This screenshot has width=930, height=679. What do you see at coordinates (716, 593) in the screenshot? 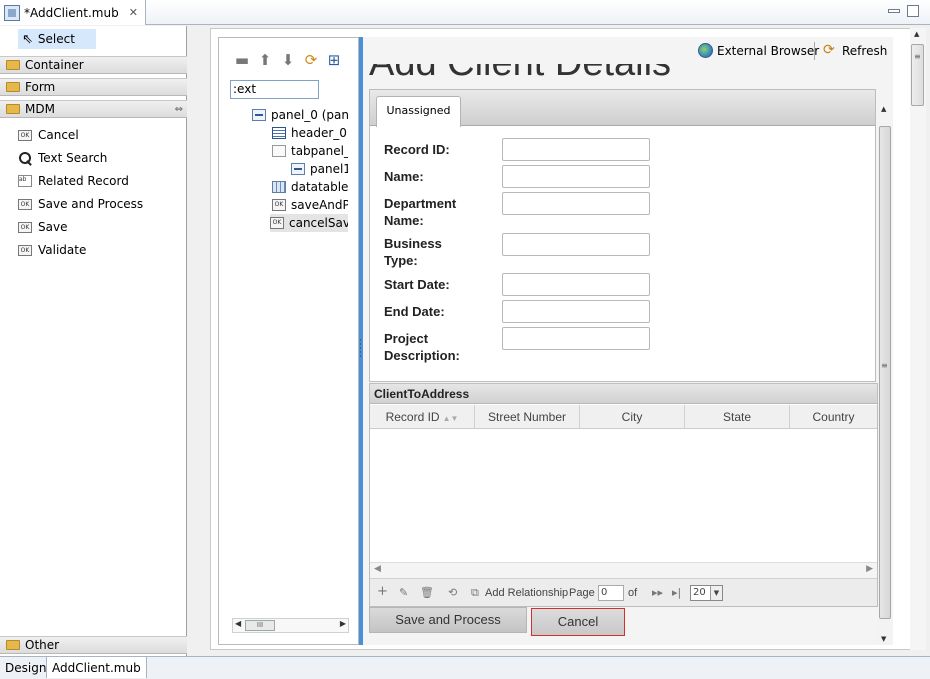
I see `chevron-down-icon: ▼` at bounding box center [716, 593].